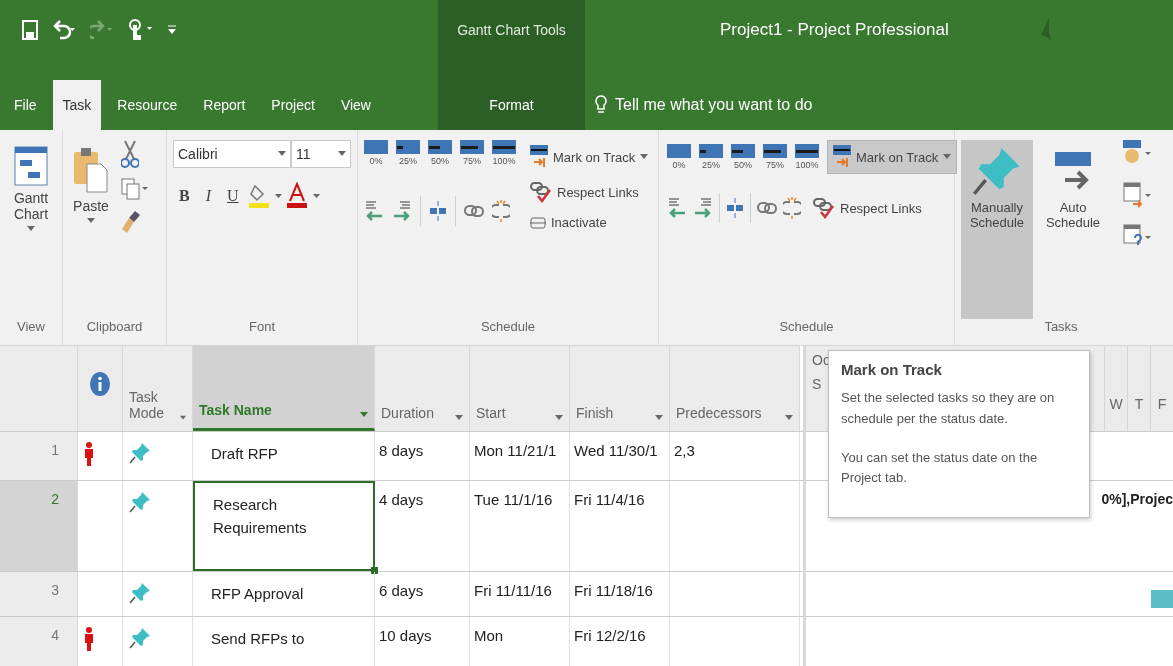  What do you see at coordinates (940, 468) in the screenshot?
I see `tooltip-text: You can set the status date on the Project tab.` at bounding box center [940, 468].